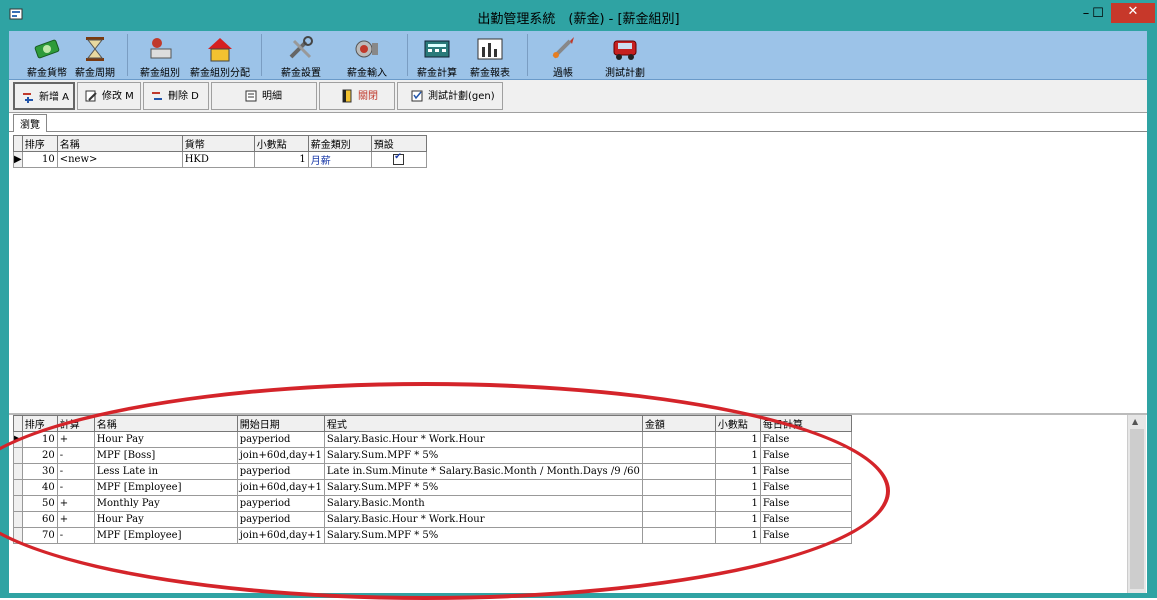 This screenshot has width=1157, height=600. What do you see at coordinates (1133, 13) in the screenshot?
I see `close-window-button: ✕` at bounding box center [1133, 13].